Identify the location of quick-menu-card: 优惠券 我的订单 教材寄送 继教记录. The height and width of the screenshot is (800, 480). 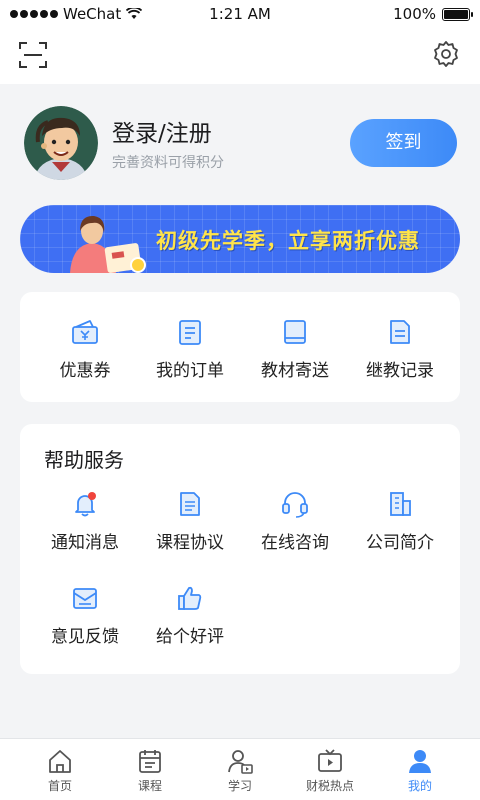
(240, 347).